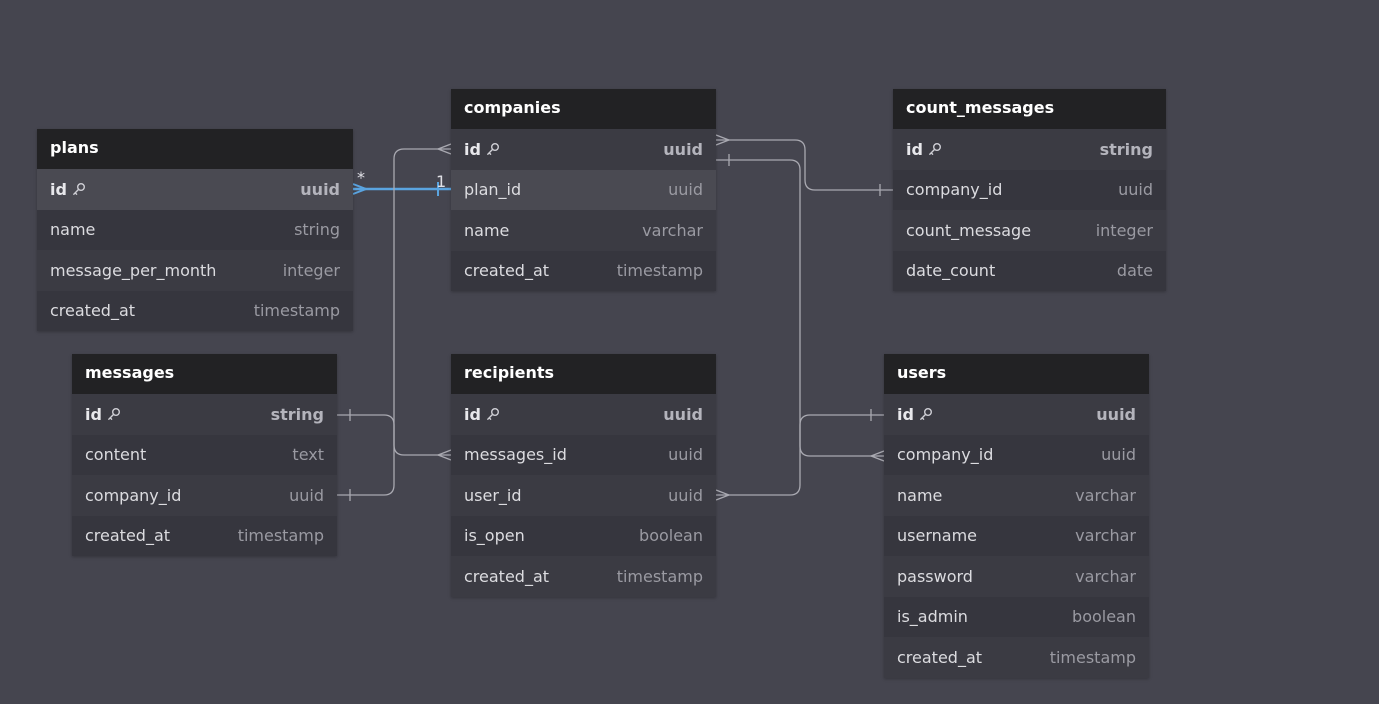 The width and height of the screenshot is (1379, 704). I want to click on field-name: is_open, so click(494, 535).